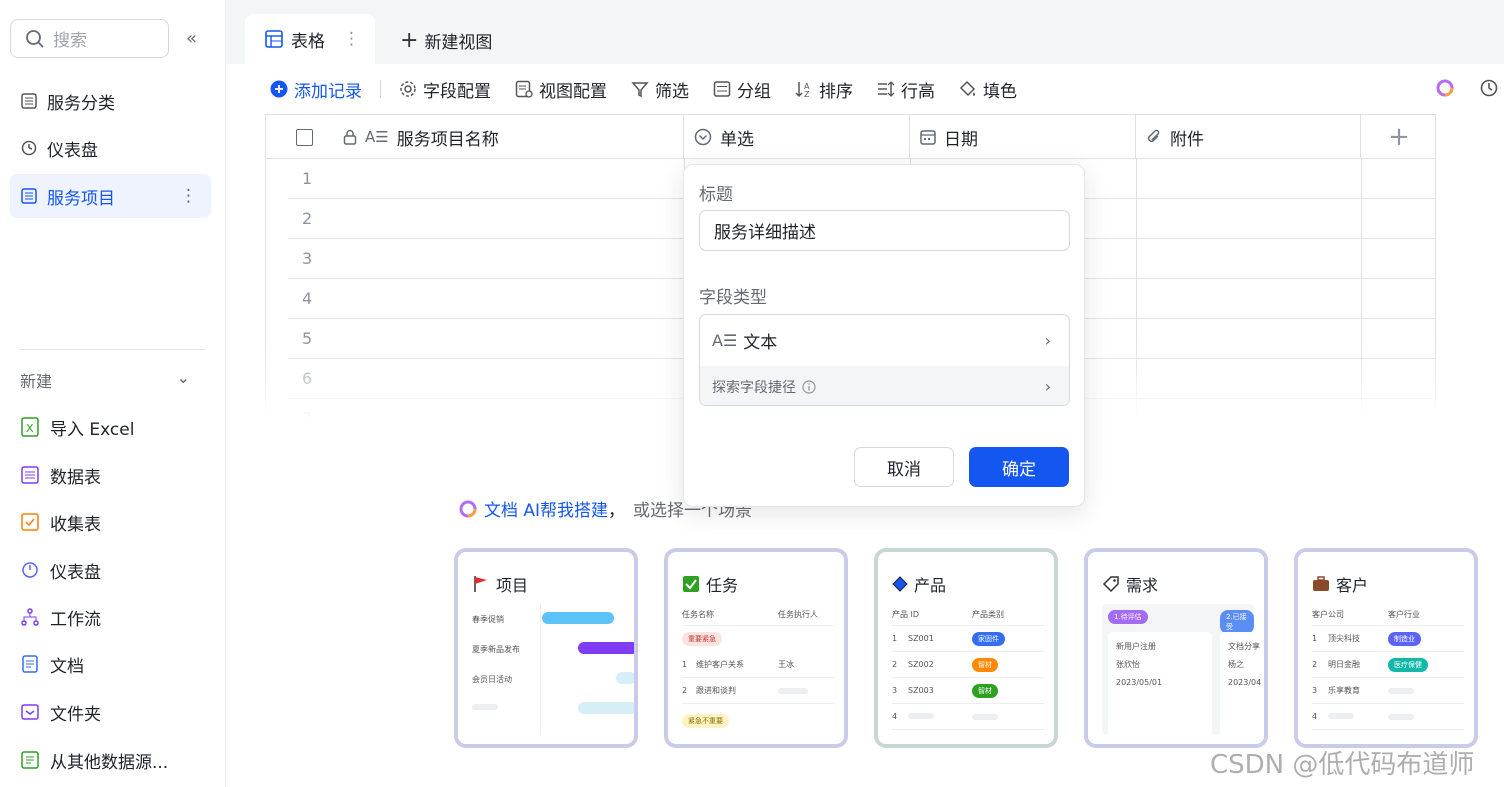 The height and width of the screenshot is (787, 1504). What do you see at coordinates (110, 101) in the screenshot?
I see `sidebar-item-service-category: 服务分类` at bounding box center [110, 101].